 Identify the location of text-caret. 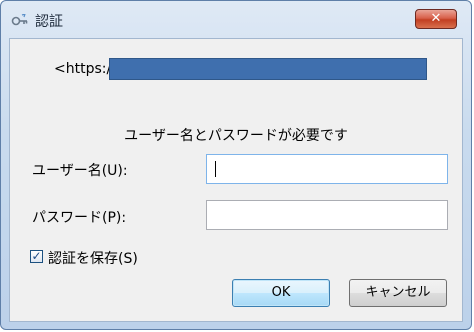
(215, 169).